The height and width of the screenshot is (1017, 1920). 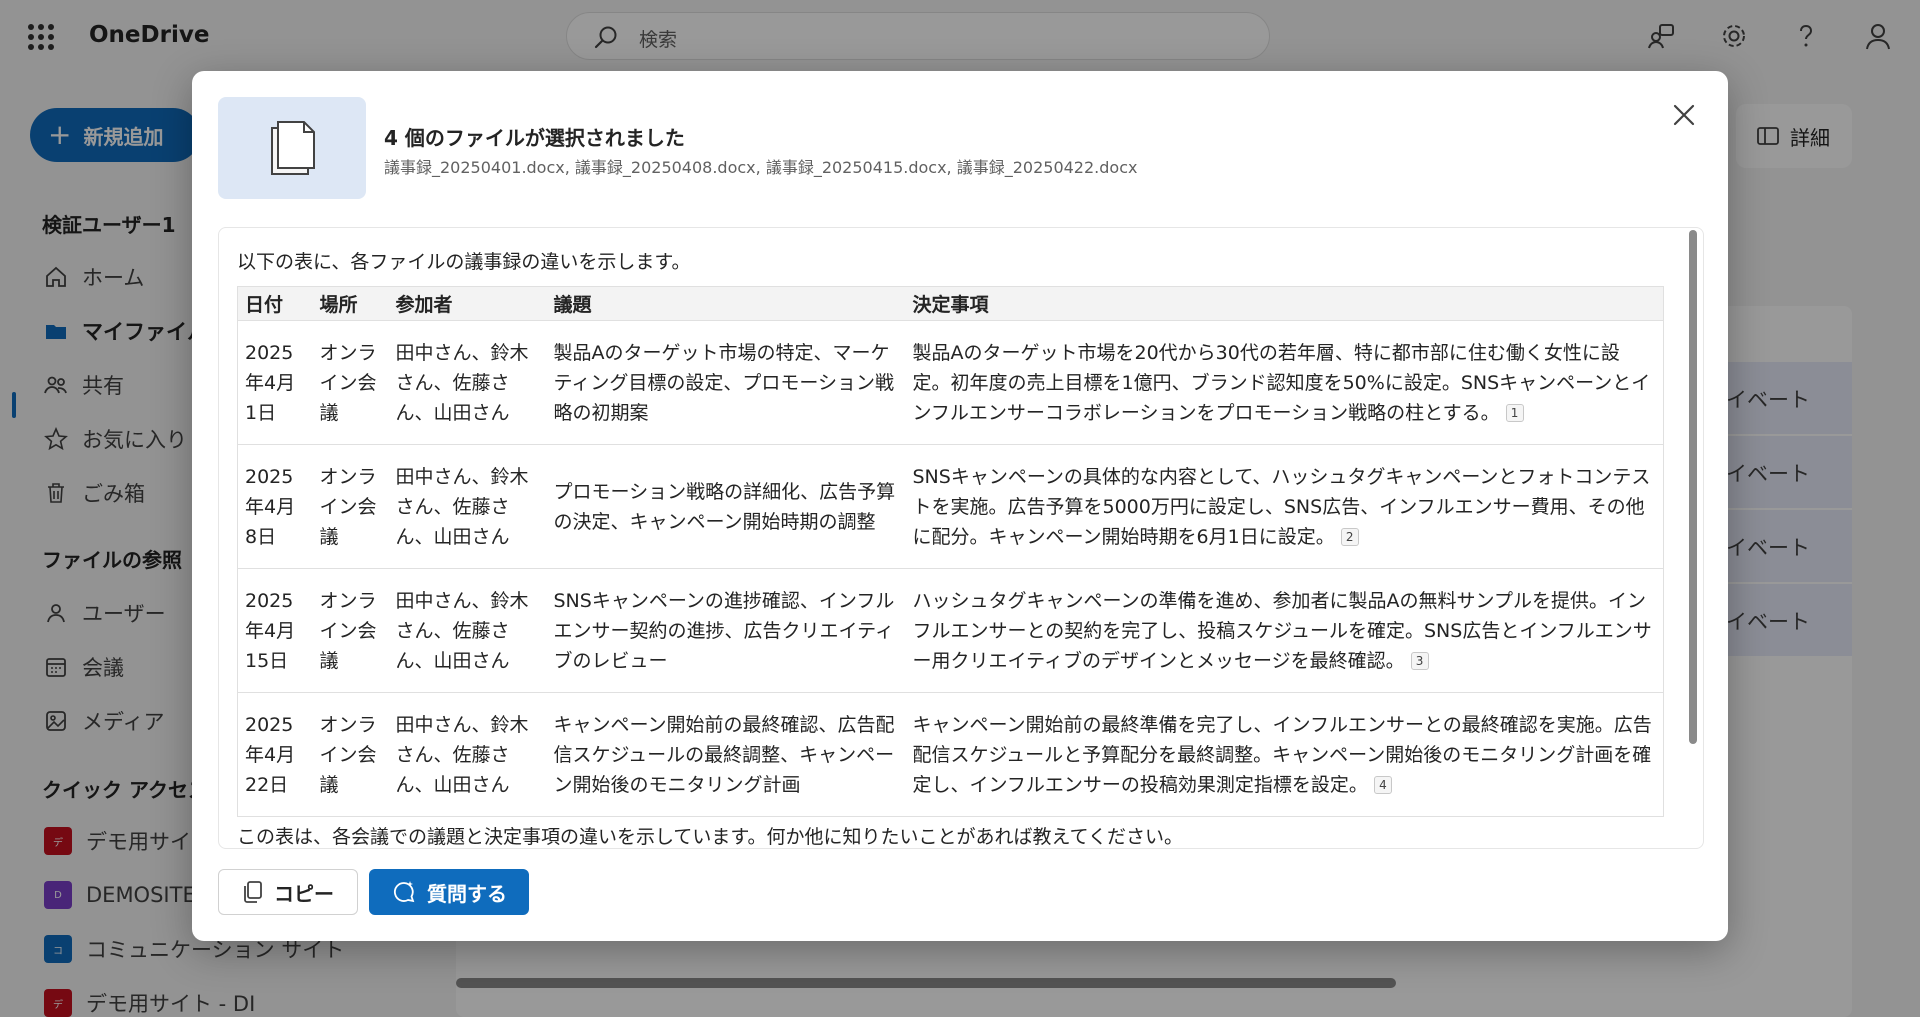 I want to click on col-header-decision: 決定事項, so click(x=1284, y=303).